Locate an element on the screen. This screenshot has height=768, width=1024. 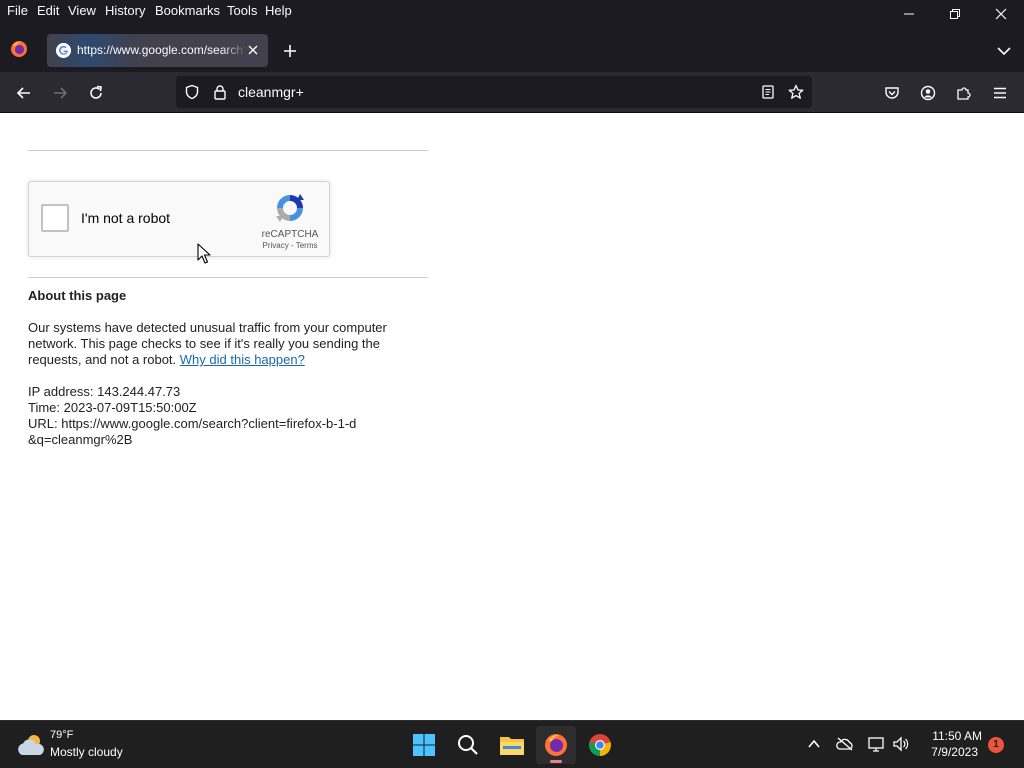
forward-arrow-icon is located at coordinates (61, 93).